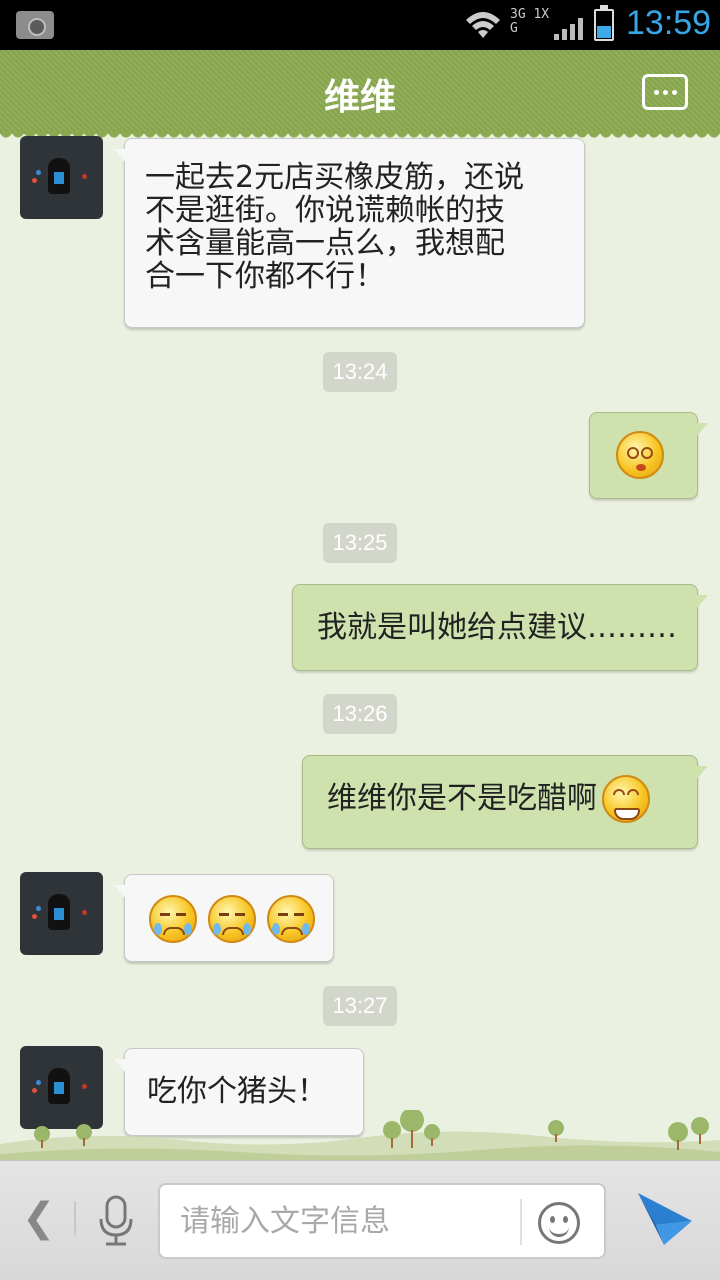  Describe the element at coordinates (39, 1218) in the screenshot. I see `back-chevron-icon: ❮` at that location.